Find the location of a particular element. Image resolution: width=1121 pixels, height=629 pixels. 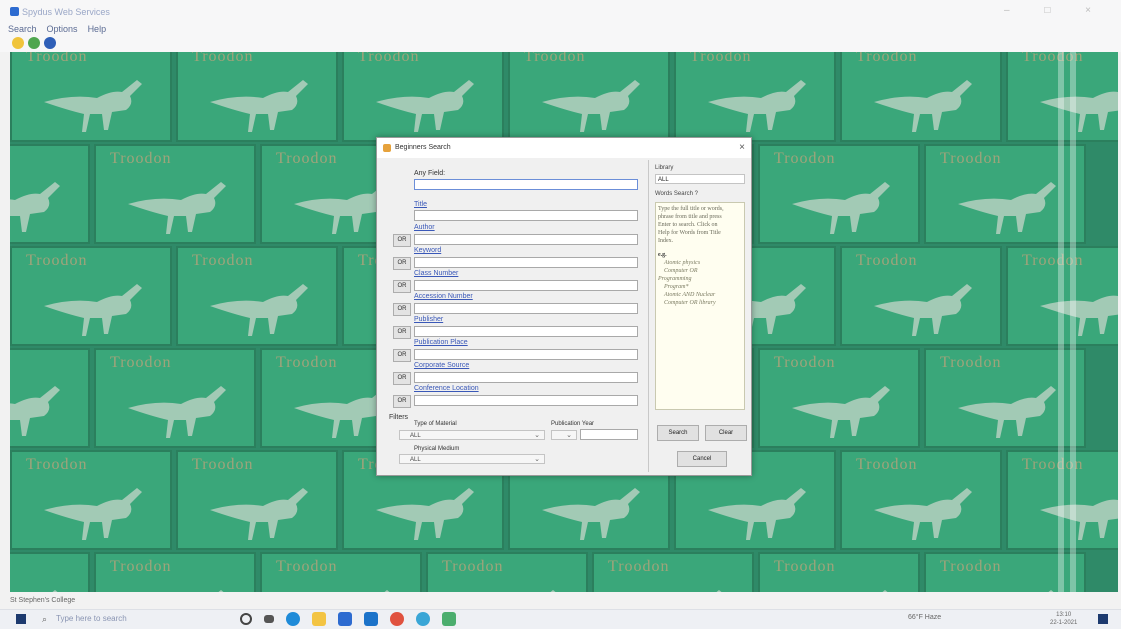

field-link-title: Title is located at coordinates (420, 204).